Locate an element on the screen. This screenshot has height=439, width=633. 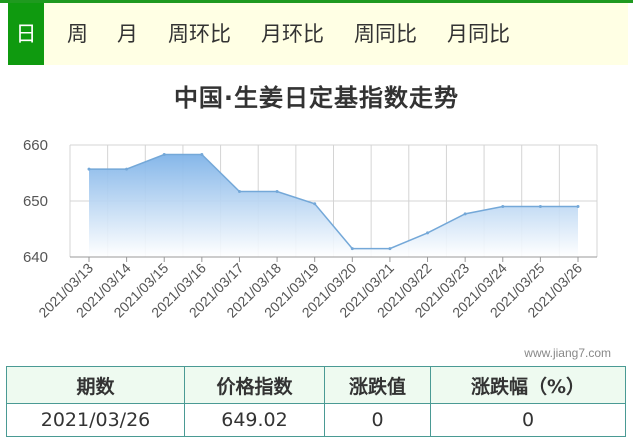
tab-week-year-on-year: 周同比 is located at coordinates (385, 34).